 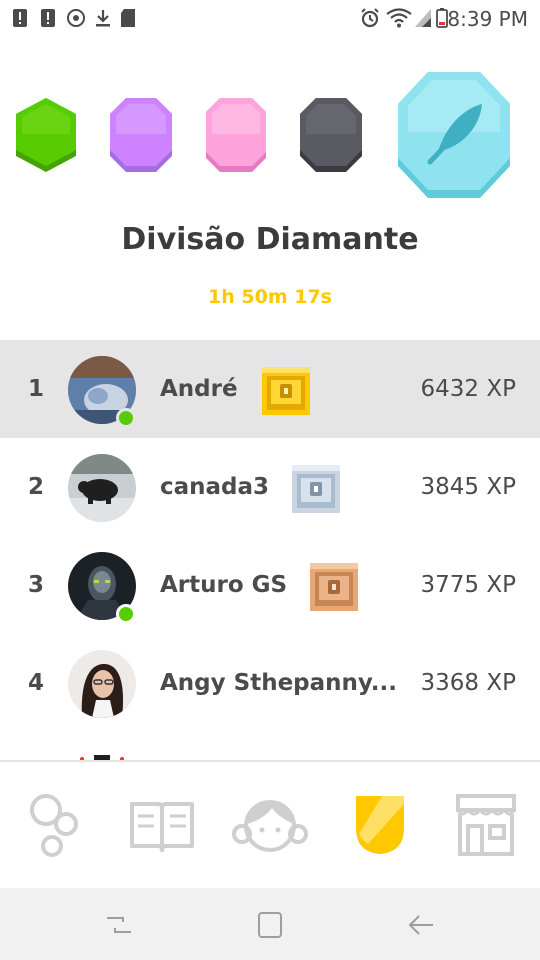 I want to click on system-nav-bar, so click(x=270, y=924).